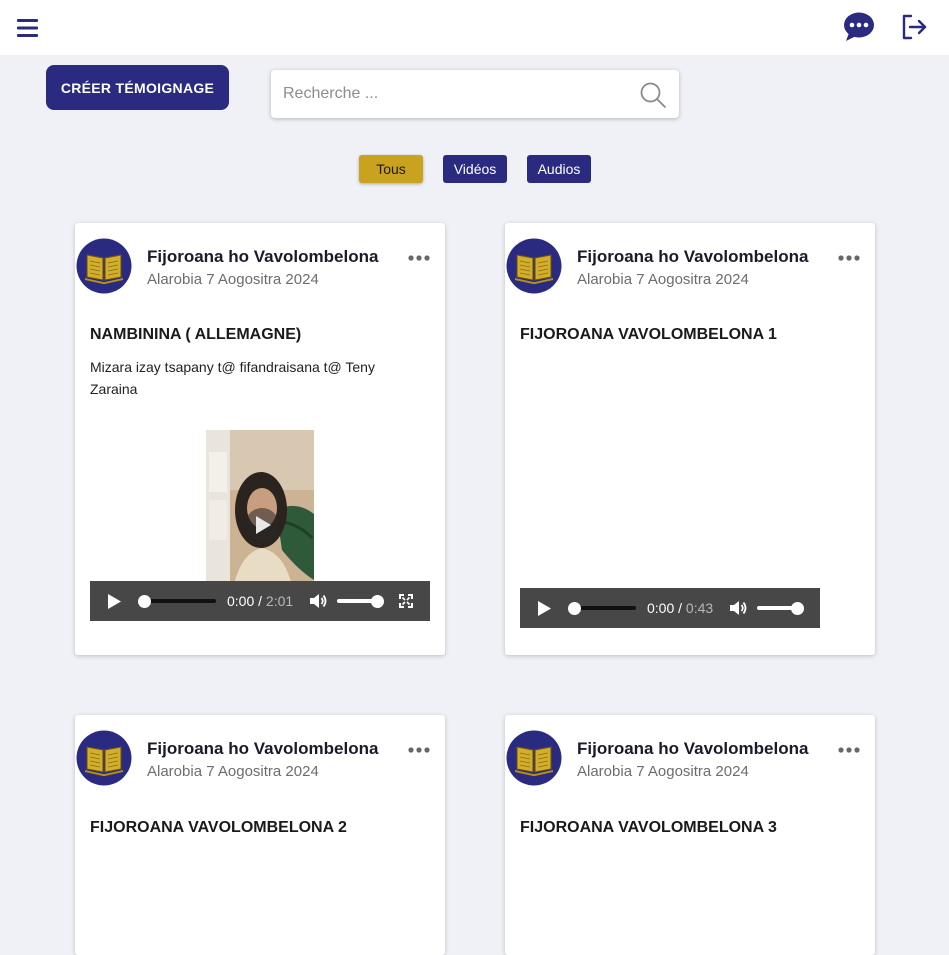 The height and width of the screenshot is (955, 949). I want to click on search-input, so click(451, 94).